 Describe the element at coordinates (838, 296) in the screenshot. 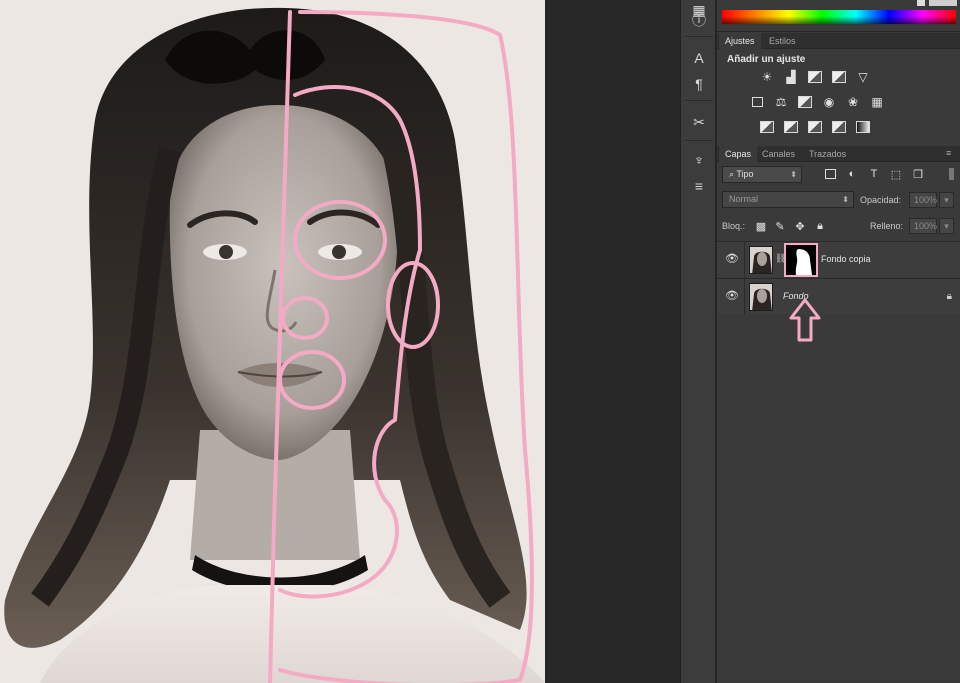

I see `layer-row-fondo: 👁︎ Fondo 🔒︎` at that location.